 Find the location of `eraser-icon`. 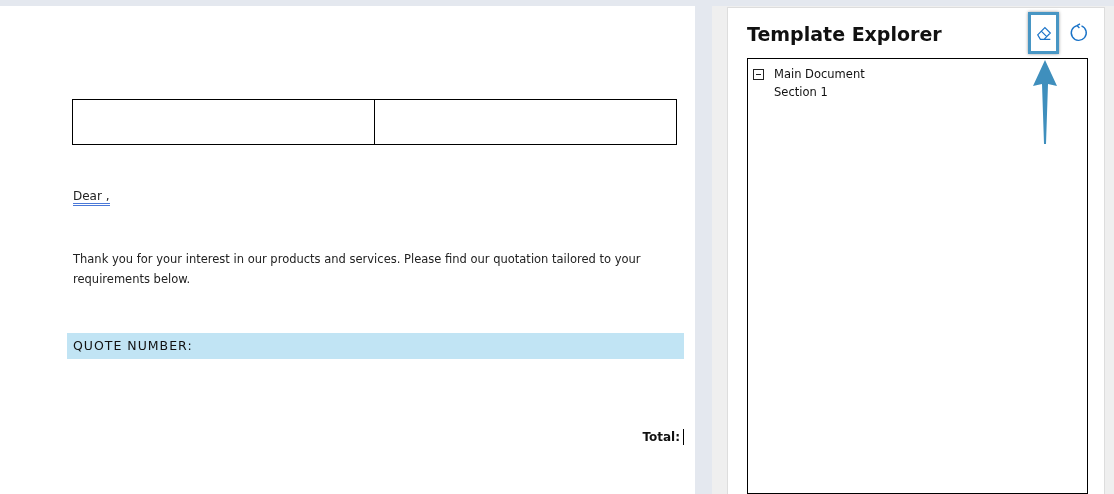

eraser-icon is located at coordinates (1043, 33).